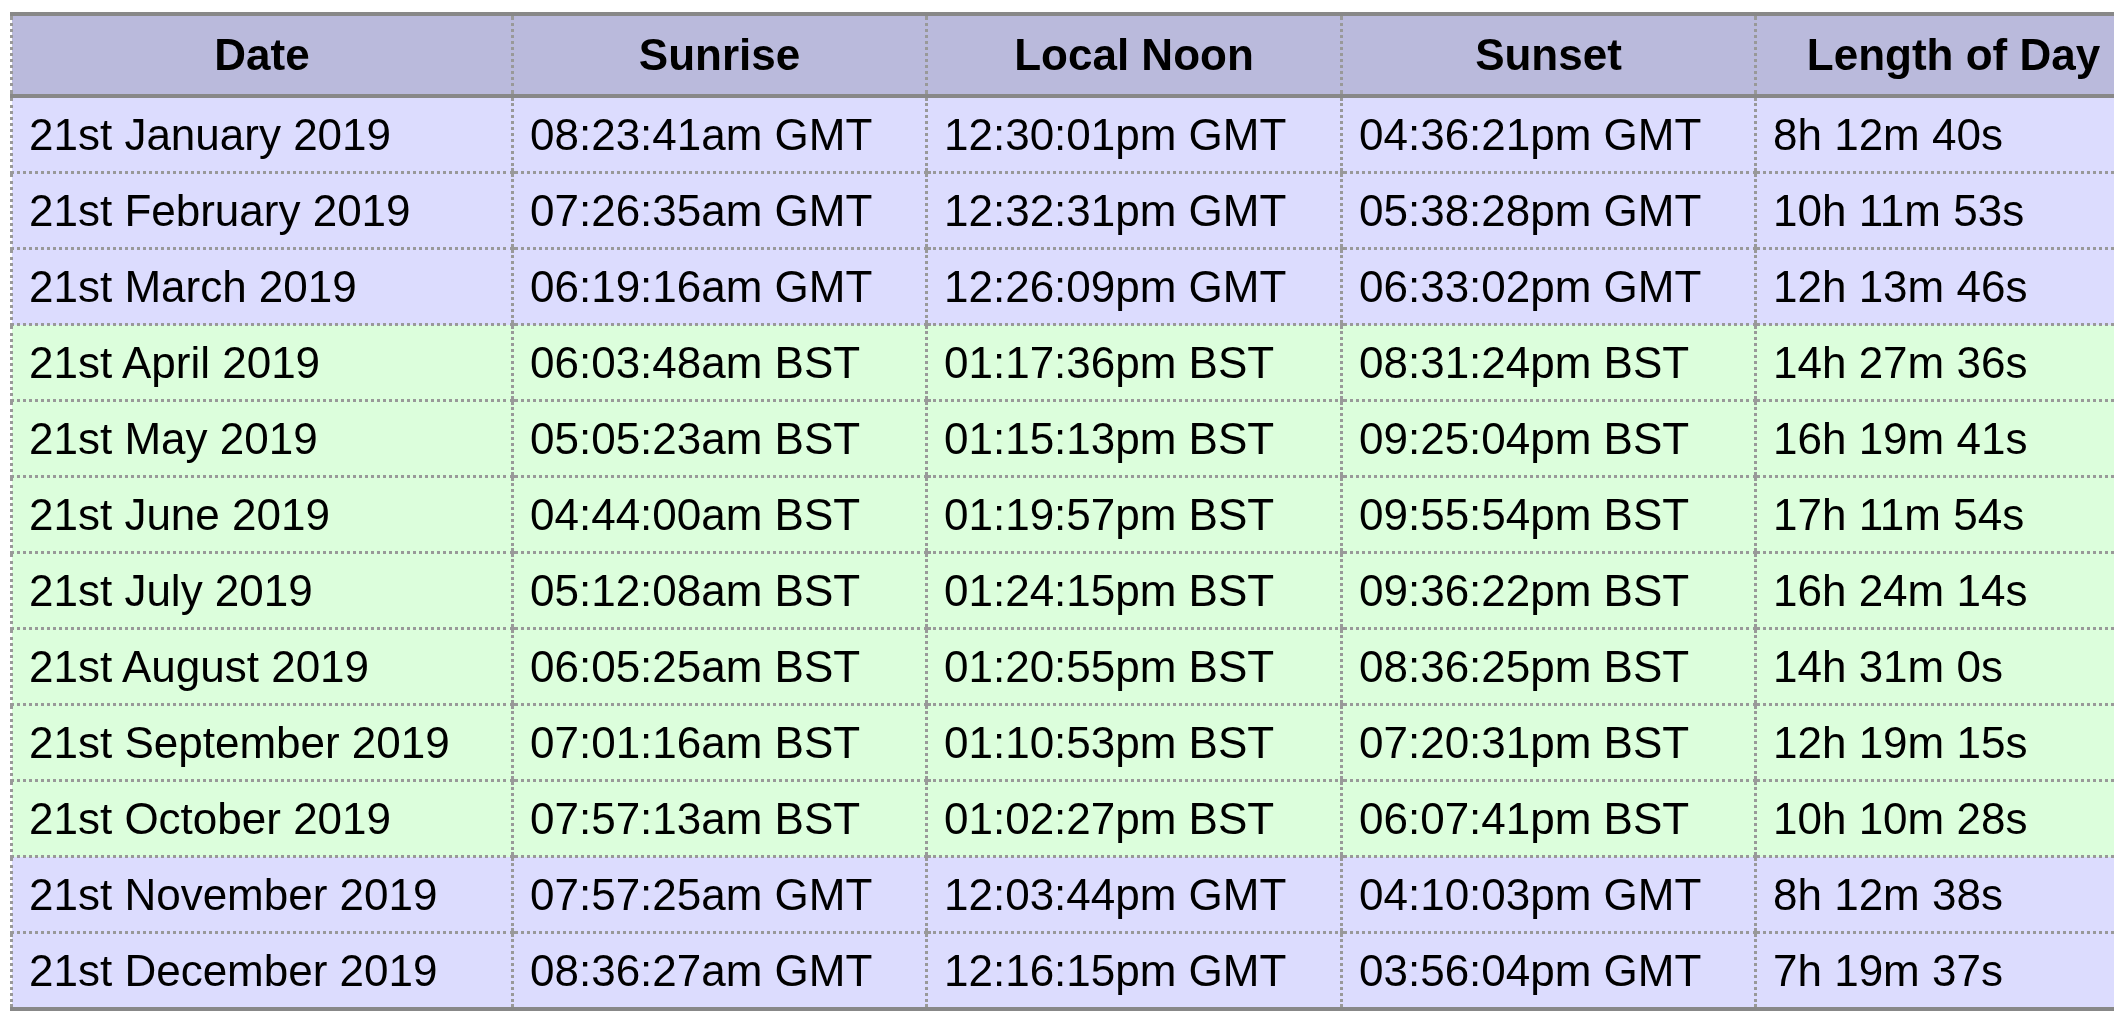 The height and width of the screenshot is (1015, 2114). I want to click on table-cell: 7h 19m 37s, so click(1934, 970).